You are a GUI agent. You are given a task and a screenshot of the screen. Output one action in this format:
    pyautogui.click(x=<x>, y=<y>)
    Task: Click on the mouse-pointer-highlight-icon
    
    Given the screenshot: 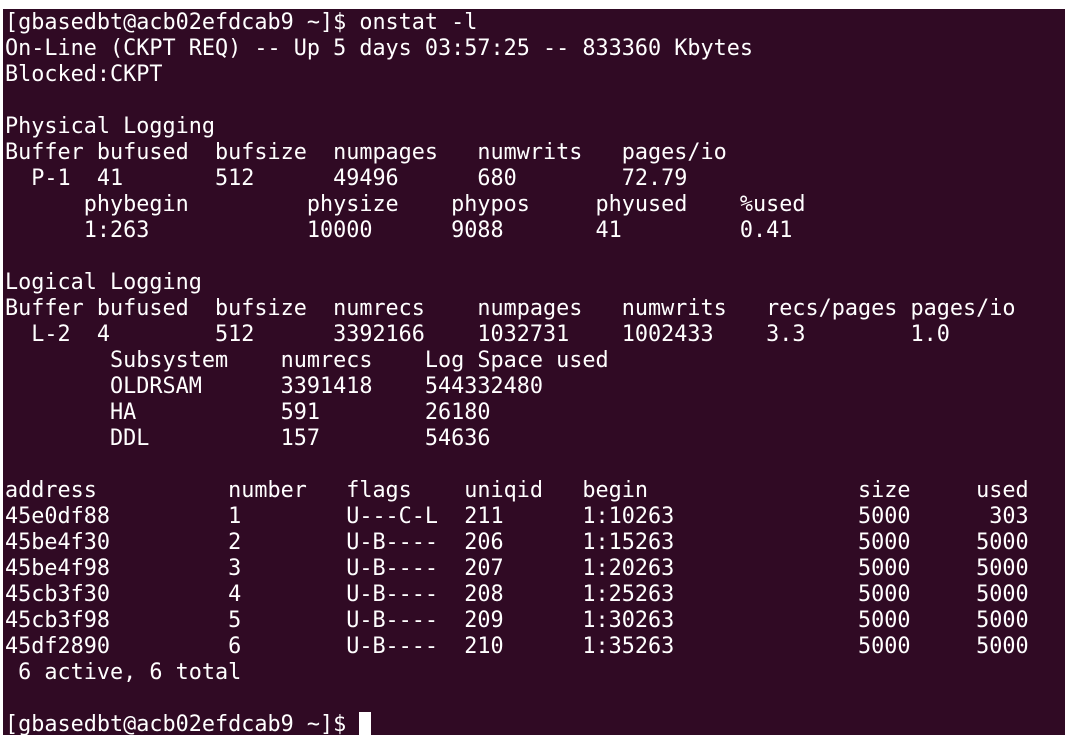 What is the action you would take?
    pyautogui.click(x=236, y=17)
    